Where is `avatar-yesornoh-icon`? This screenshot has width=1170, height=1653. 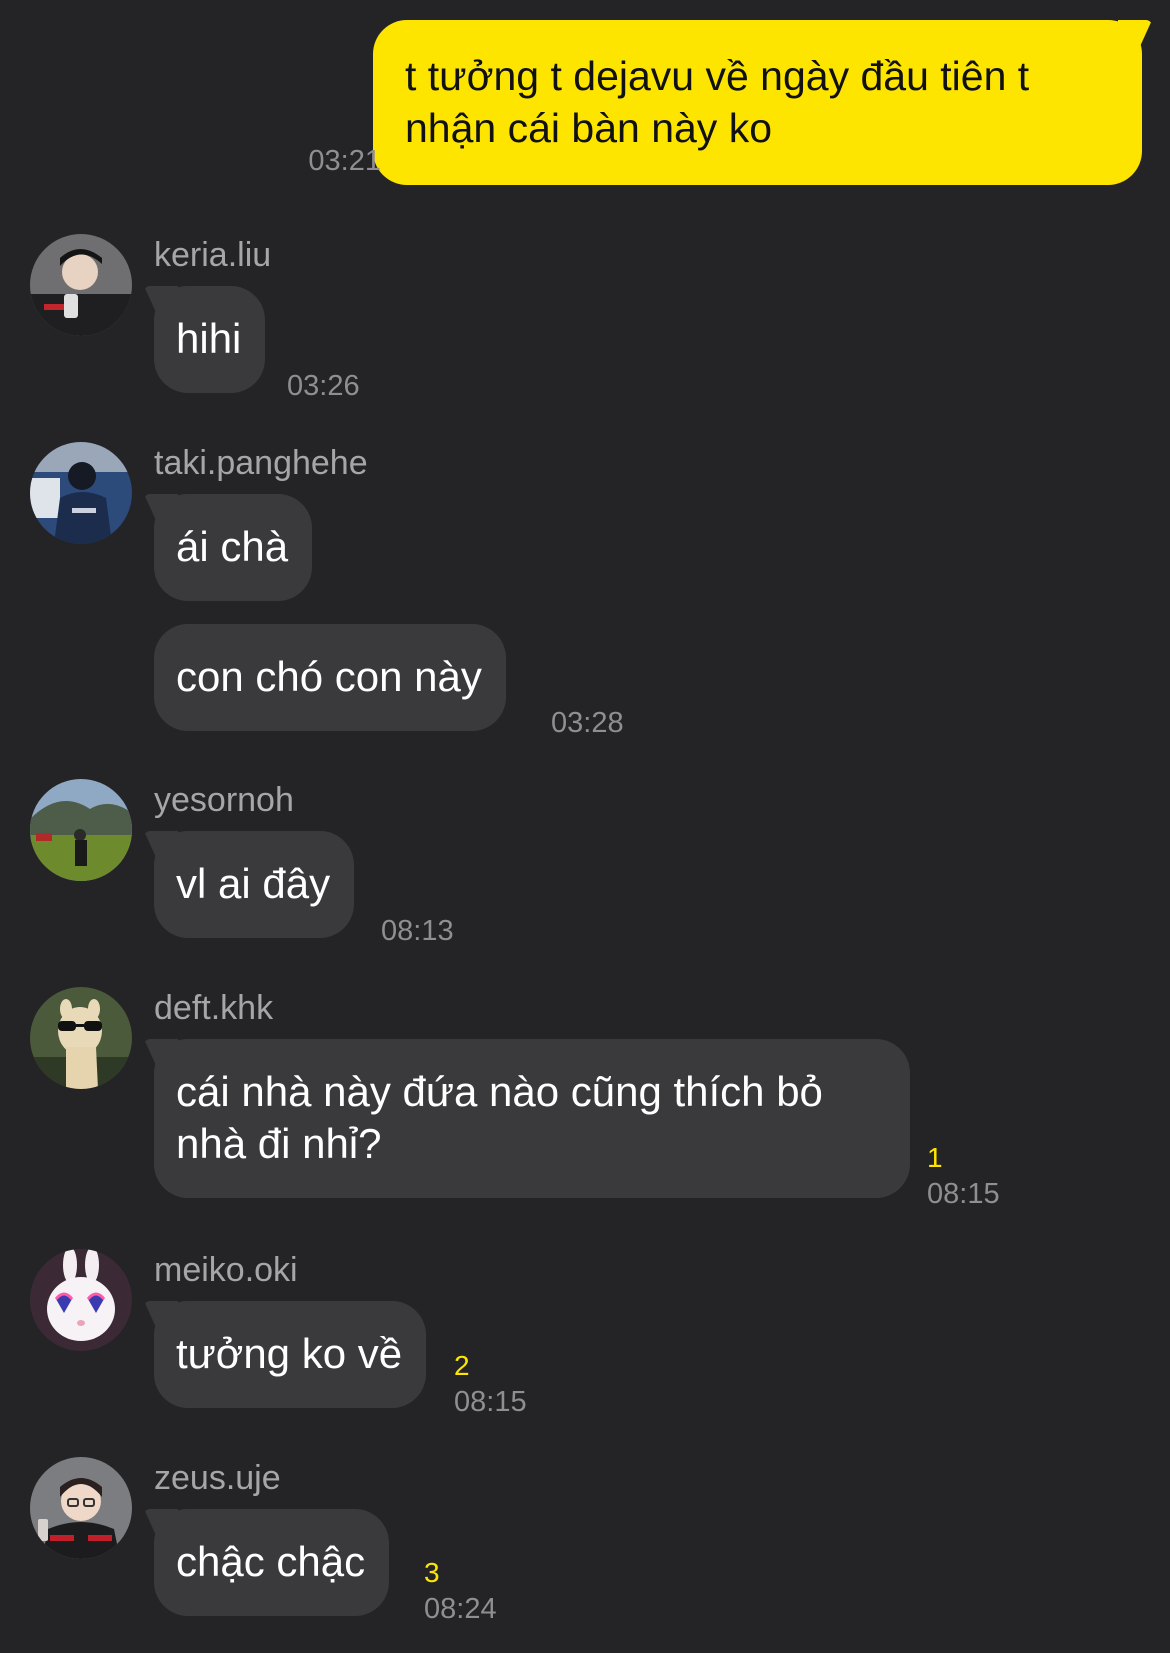 avatar-yesornoh-icon is located at coordinates (81, 830).